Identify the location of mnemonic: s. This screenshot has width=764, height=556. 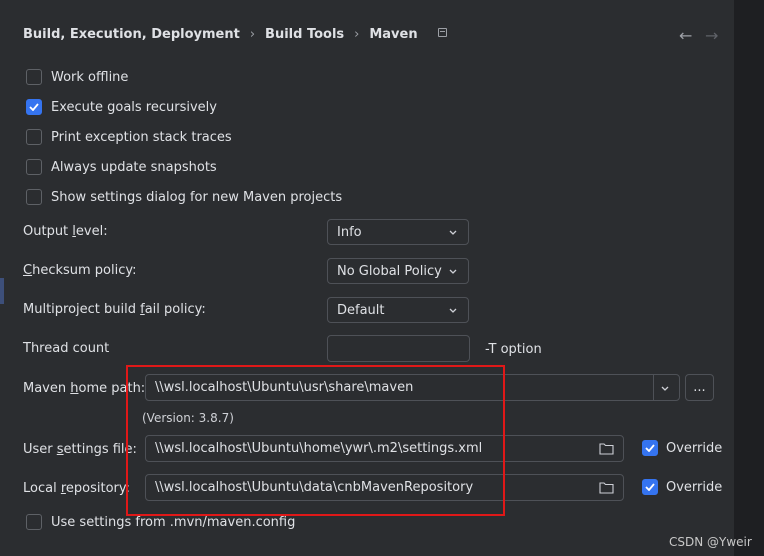
(60, 449).